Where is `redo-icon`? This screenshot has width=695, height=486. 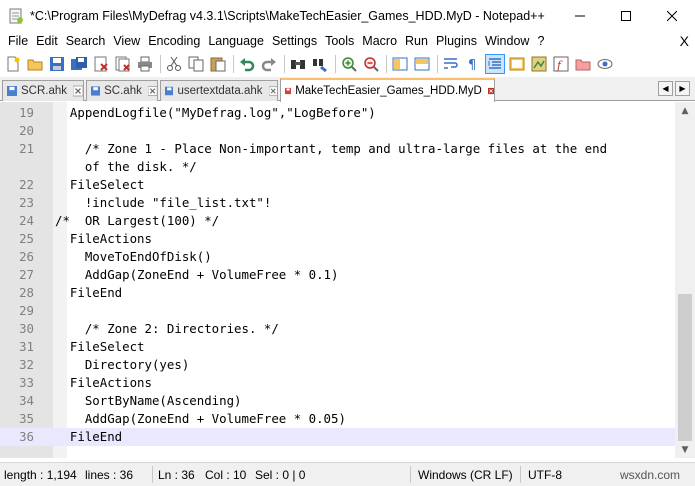
redo-icon is located at coordinates (269, 64).